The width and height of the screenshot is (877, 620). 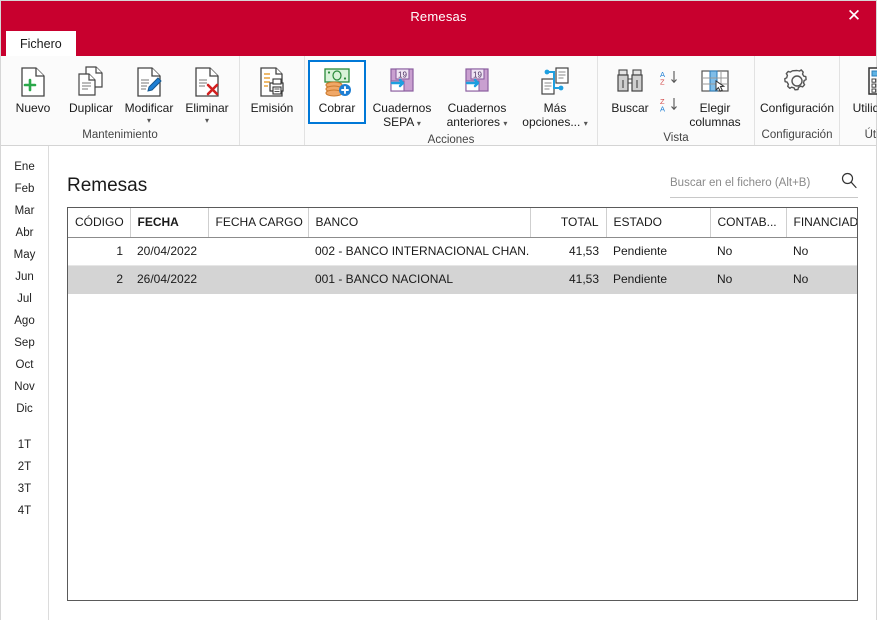 What do you see at coordinates (41, 43) in the screenshot?
I see `tab-fichero: Fichero` at bounding box center [41, 43].